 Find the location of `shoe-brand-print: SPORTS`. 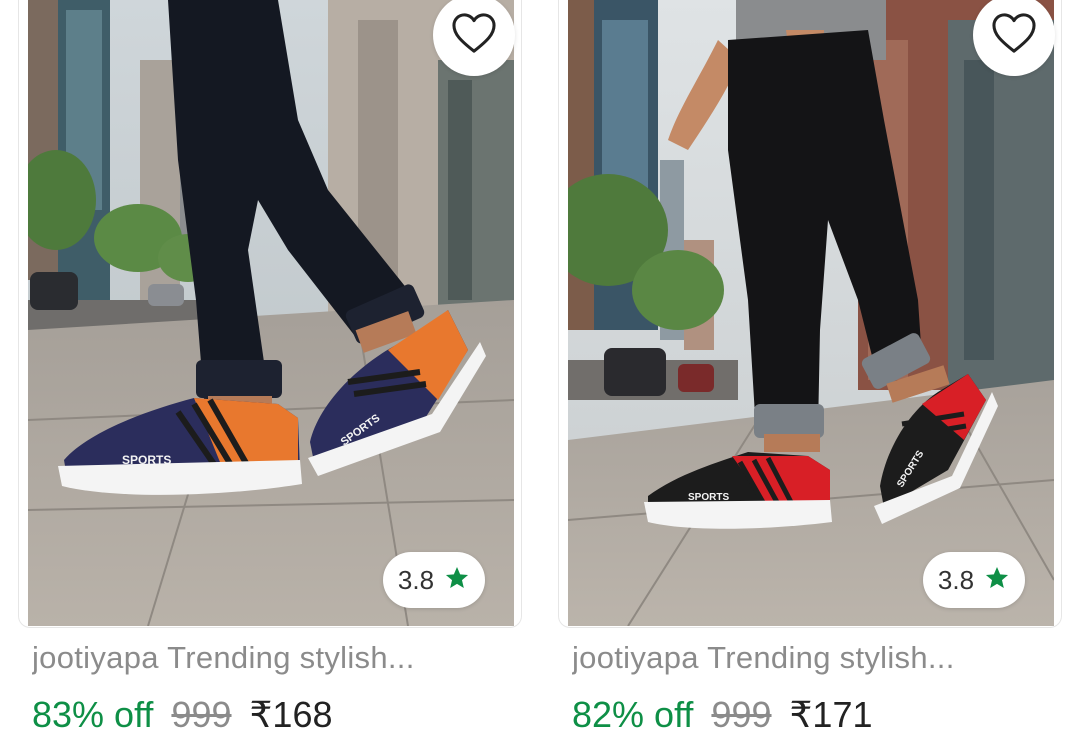

shoe-brand-print: SPORTS is located at coordinates (146, 460).